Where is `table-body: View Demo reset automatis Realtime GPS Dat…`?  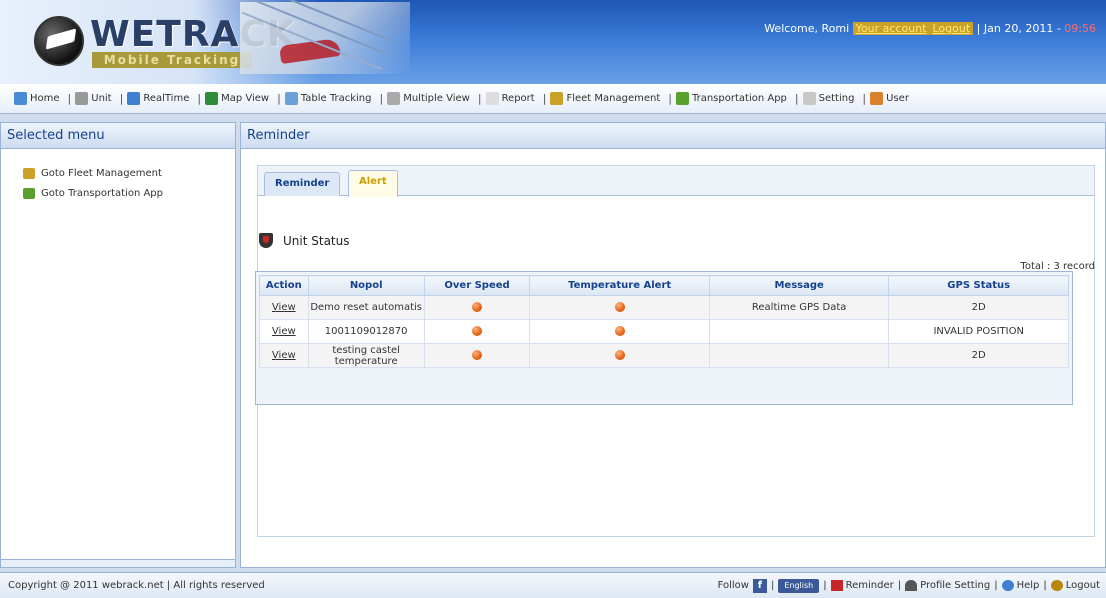 table-body: View Demo reset automatis Realtime GPS Dat… is located at coordinates (664, 331).